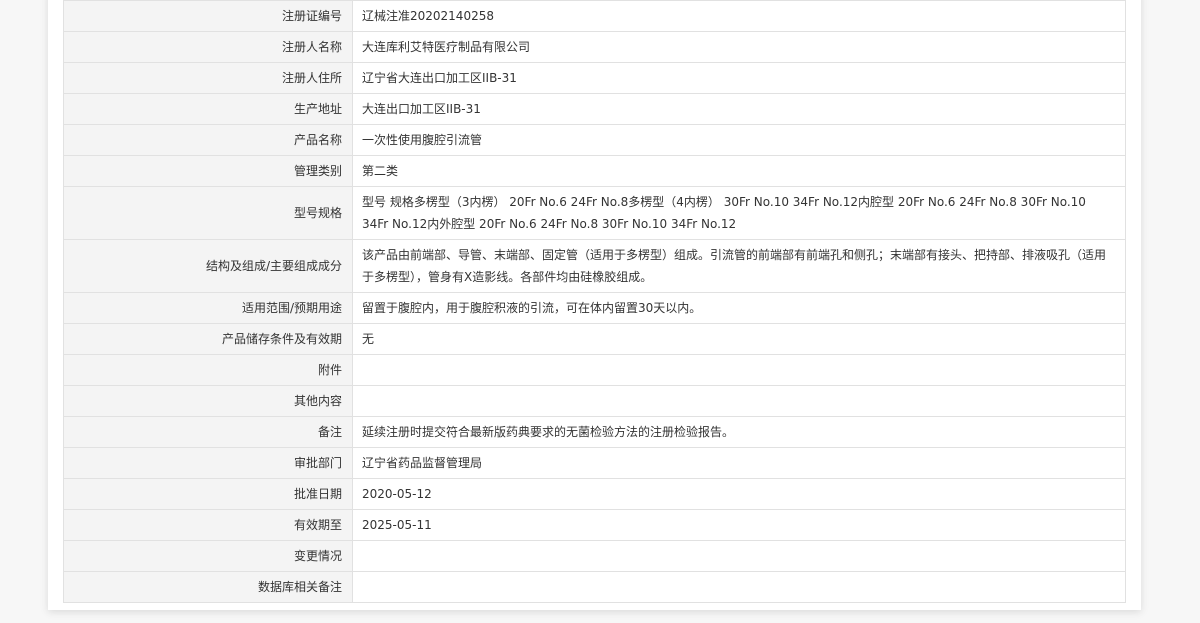 The width and height of the screenshot is (1200, 623). What do you see at coordinates (739, 339) in the screenshot?
I see `row-value: 无` at bounding box center [739, 339].